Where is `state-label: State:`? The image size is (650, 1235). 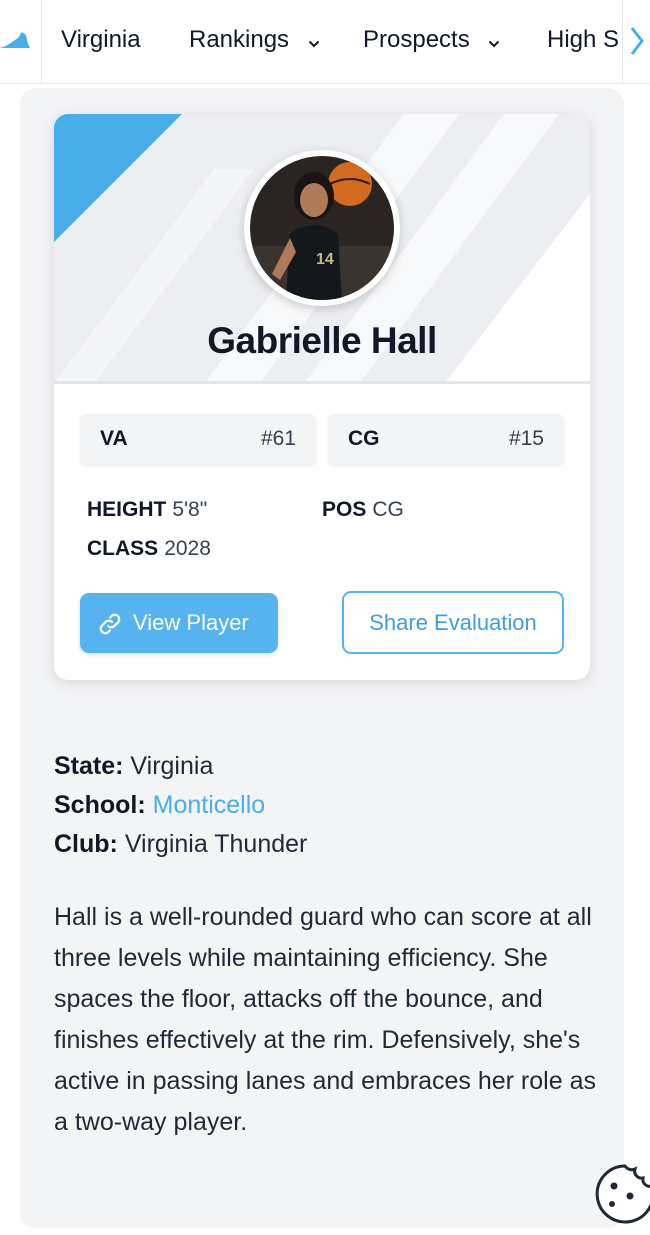
state-label: State: is located at coordinates (89, 766).